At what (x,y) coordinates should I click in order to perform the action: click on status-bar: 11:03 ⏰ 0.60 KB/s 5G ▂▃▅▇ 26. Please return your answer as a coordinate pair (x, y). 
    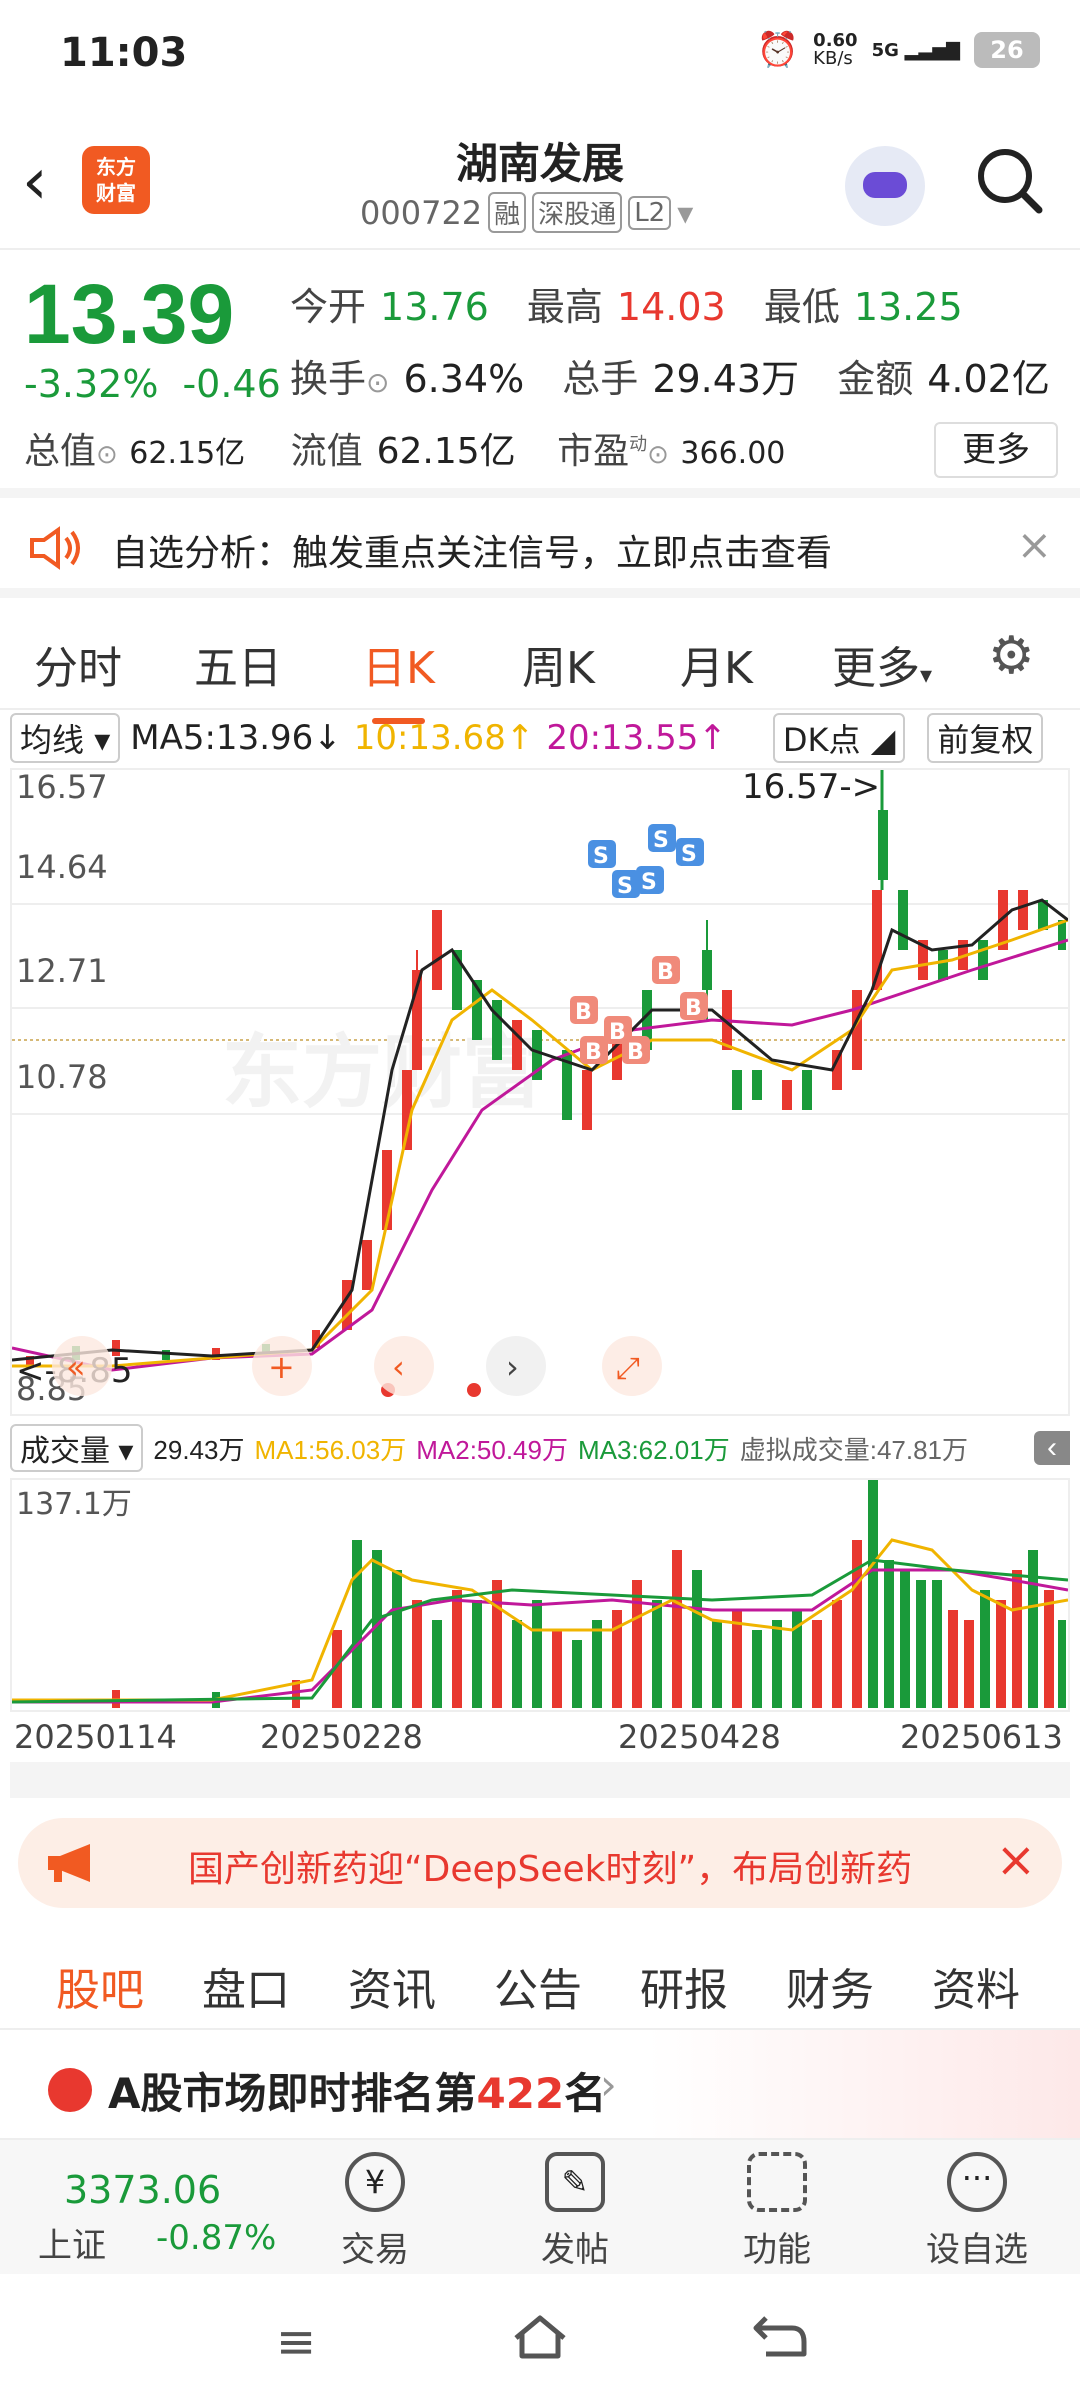
    Looking at the image, I should click on (540, 55).